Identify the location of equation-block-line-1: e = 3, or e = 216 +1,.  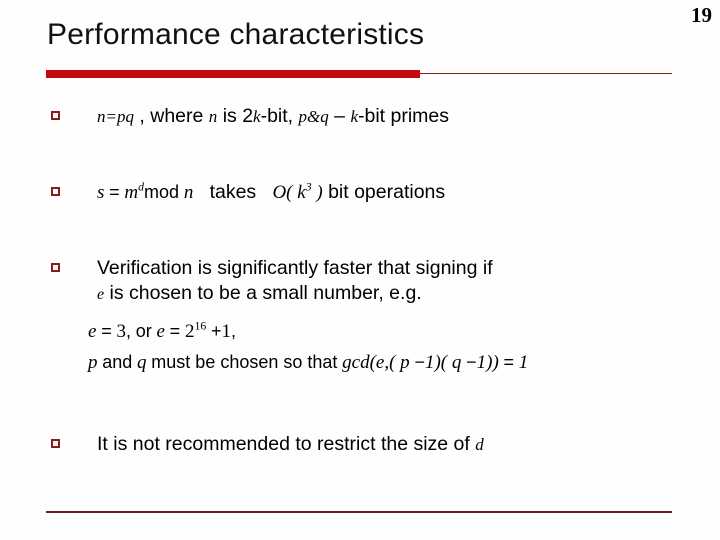
(162, 330).